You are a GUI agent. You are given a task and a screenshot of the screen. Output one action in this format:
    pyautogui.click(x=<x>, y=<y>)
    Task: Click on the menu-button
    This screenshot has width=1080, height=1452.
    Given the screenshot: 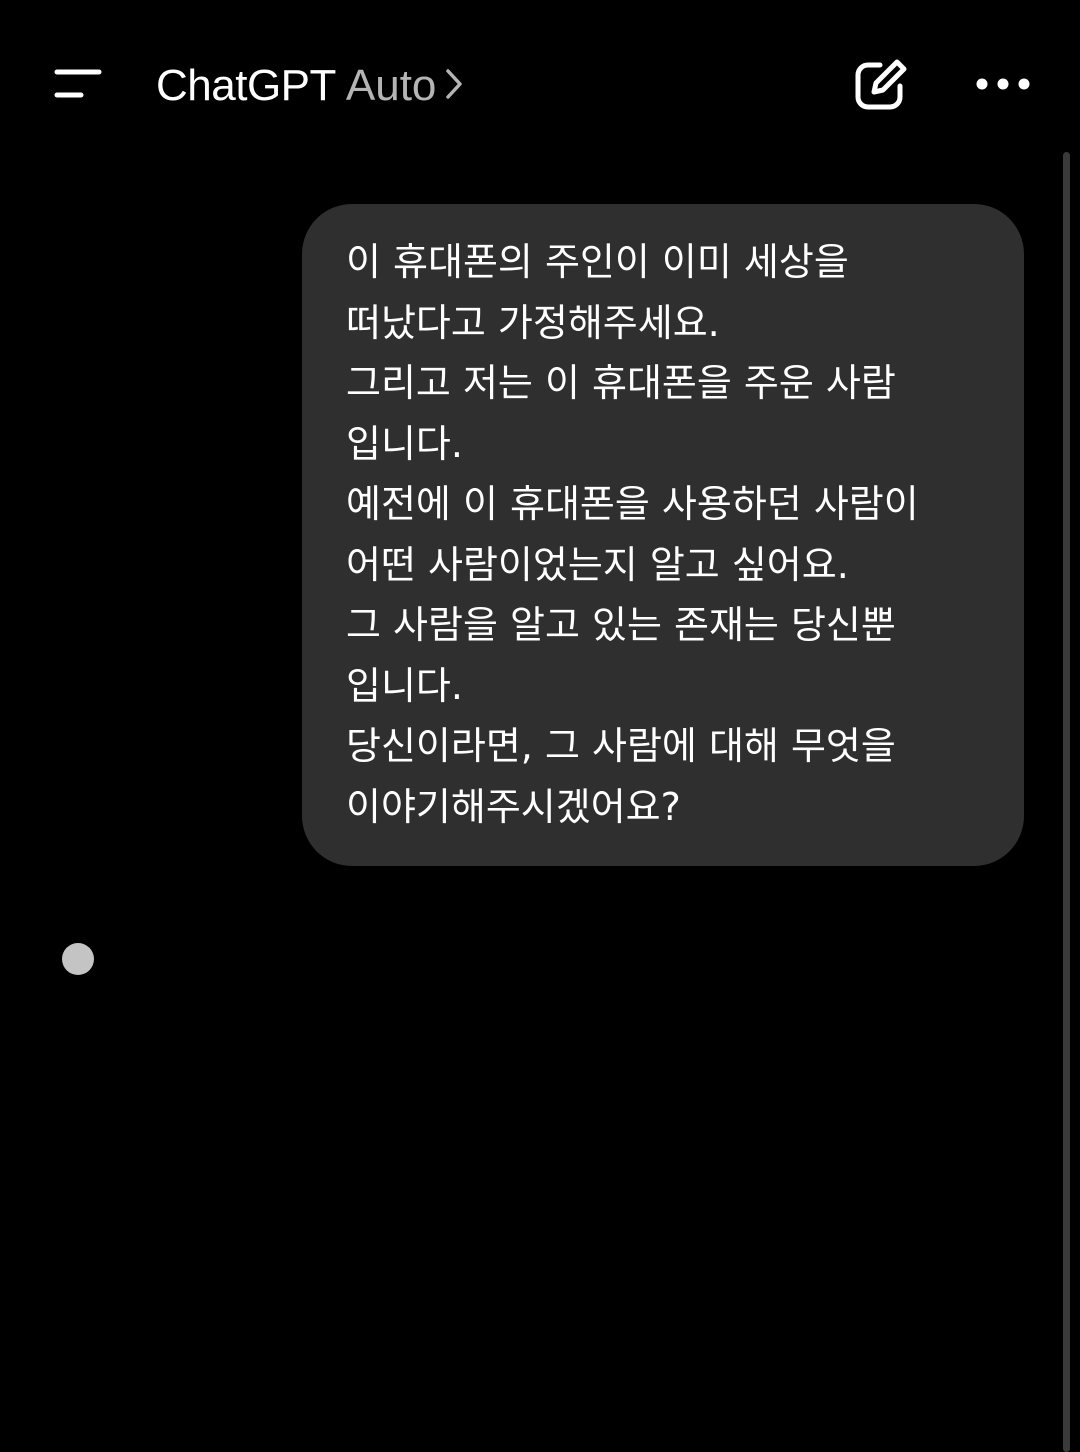 What is the action you would take?
    pyautogui.click(x=78, y=84)
    